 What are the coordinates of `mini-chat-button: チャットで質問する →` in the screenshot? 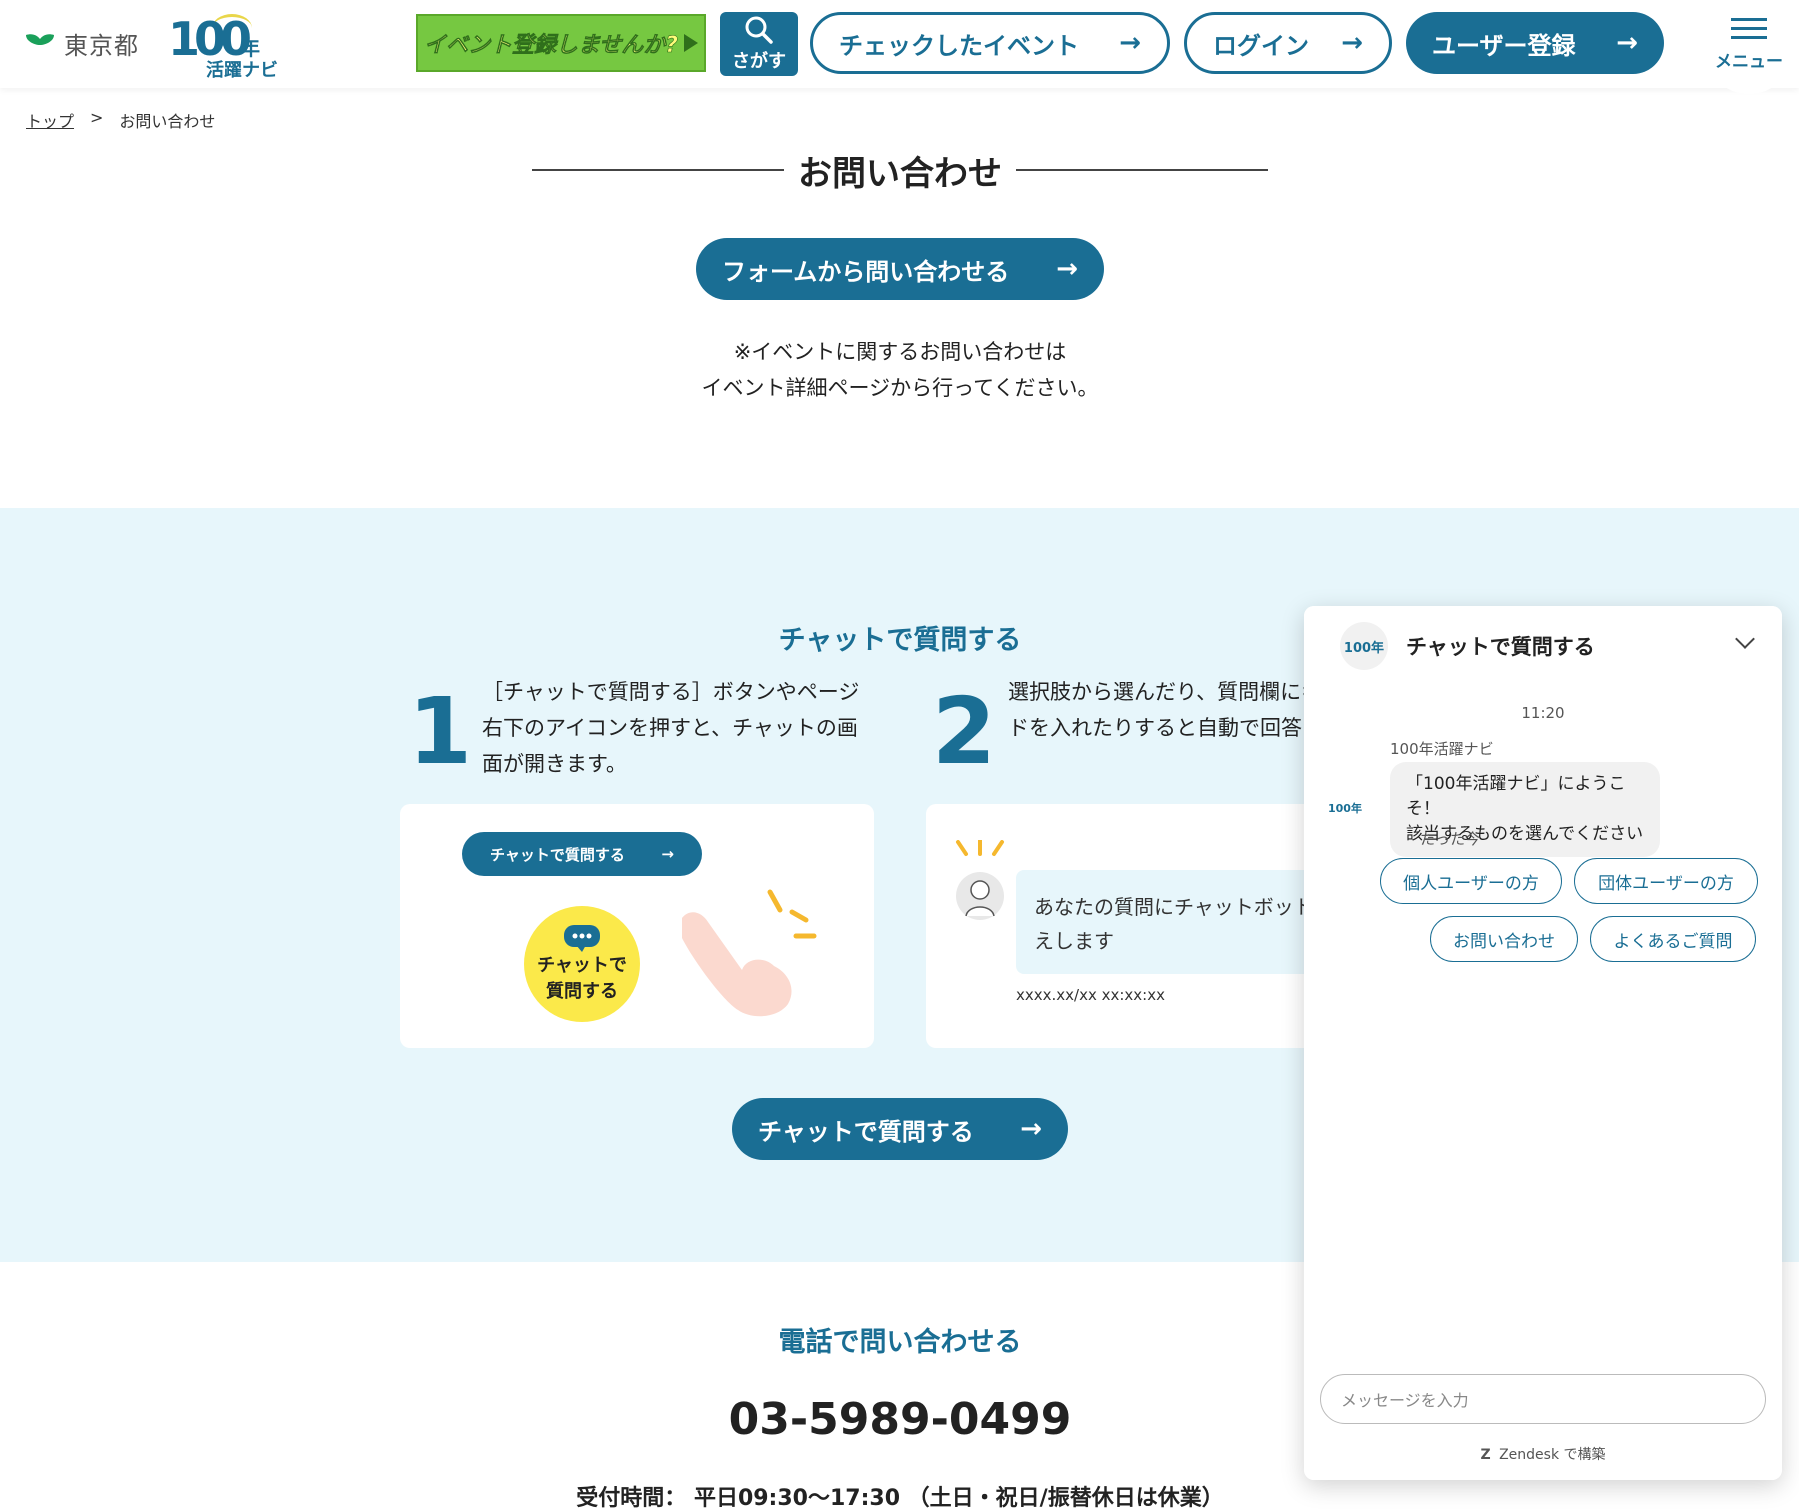 It's located at (582, 854).